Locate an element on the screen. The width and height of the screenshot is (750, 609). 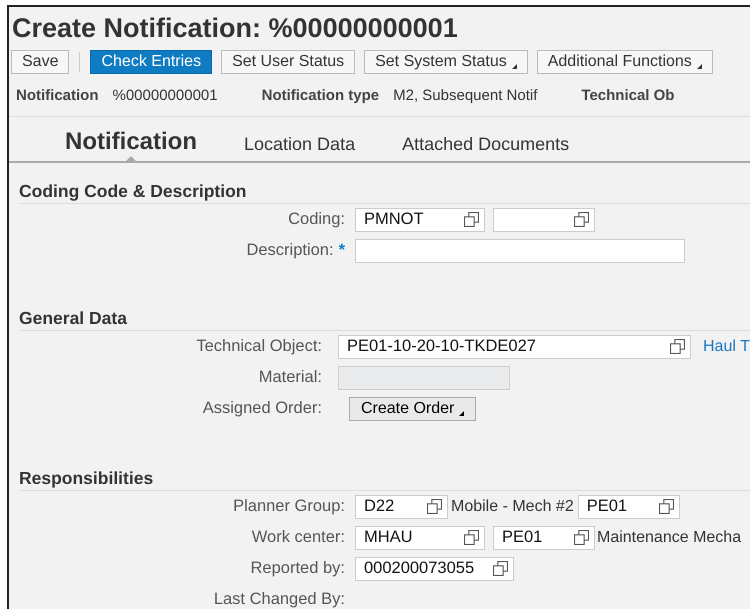
section-title: Coding Code & Description is located at coordinates (384, 183).